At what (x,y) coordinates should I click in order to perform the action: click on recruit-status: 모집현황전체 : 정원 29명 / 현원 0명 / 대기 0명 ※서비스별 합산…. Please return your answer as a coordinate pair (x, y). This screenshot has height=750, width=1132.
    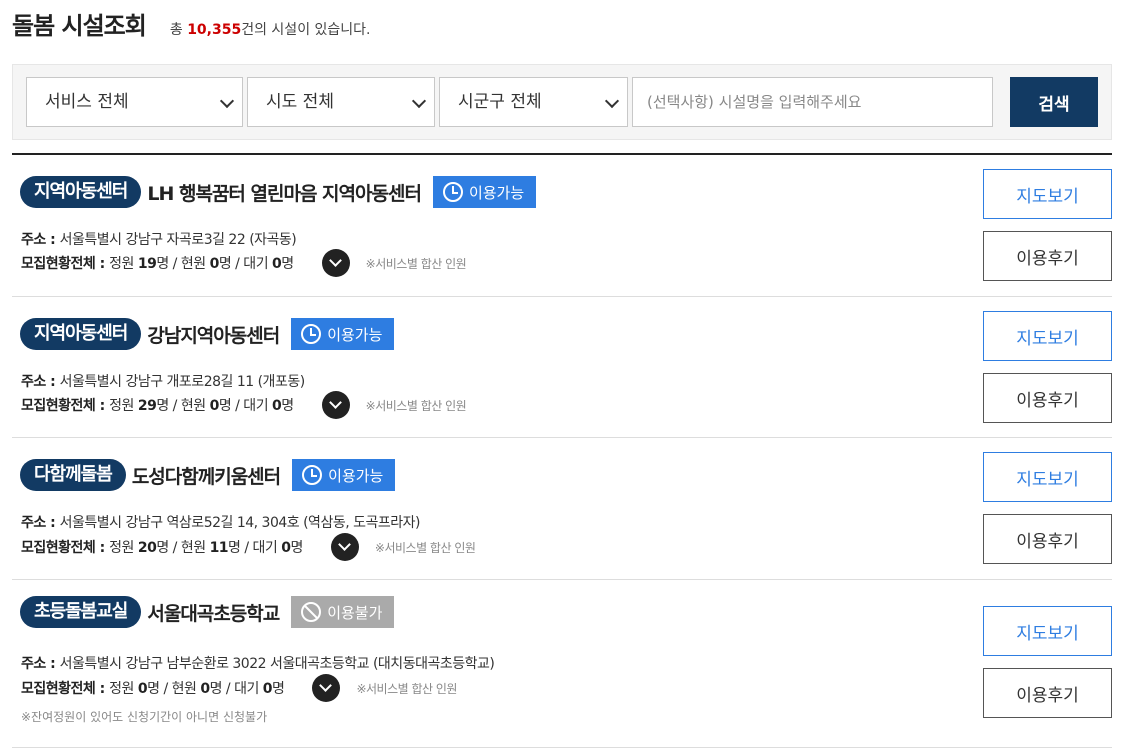
    Looking at the image, I should click on (244, 405).